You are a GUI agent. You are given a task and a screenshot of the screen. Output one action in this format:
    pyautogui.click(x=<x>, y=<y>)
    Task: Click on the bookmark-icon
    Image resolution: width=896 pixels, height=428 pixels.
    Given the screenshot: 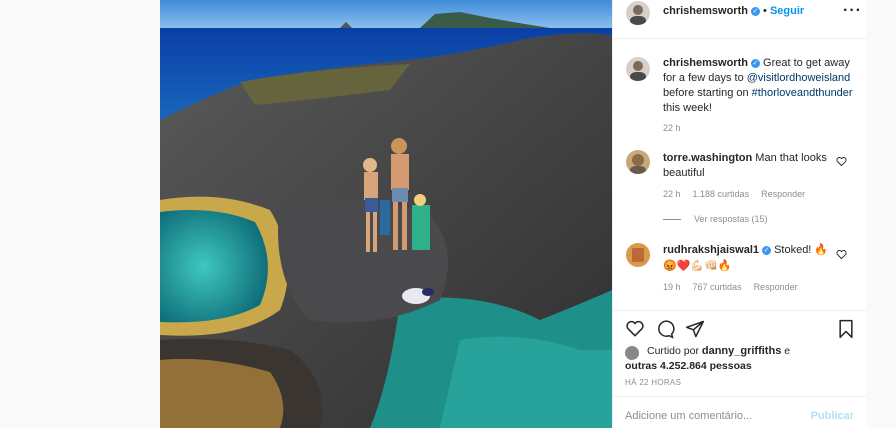 What is the action you would take?
    pyautogui.click(x=846, y=329)
    